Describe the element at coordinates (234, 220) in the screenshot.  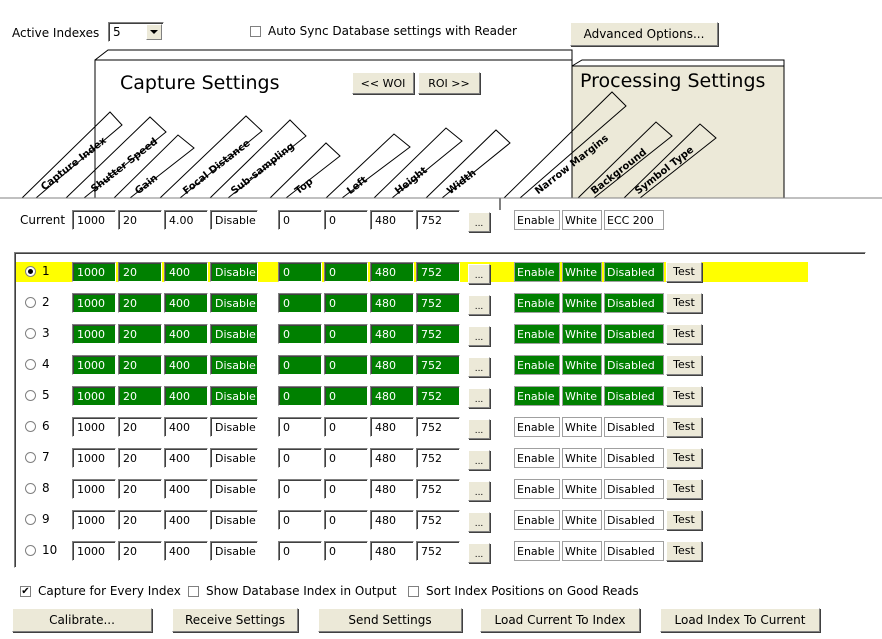
I see `current-subsampling-field: Disable` at that location.